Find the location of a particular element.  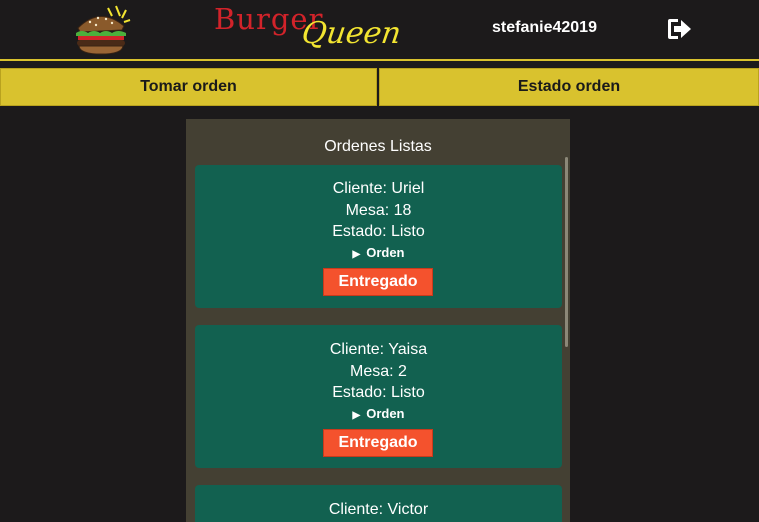

order-card: Cliente: Victor is located at coordinates (378, 503).